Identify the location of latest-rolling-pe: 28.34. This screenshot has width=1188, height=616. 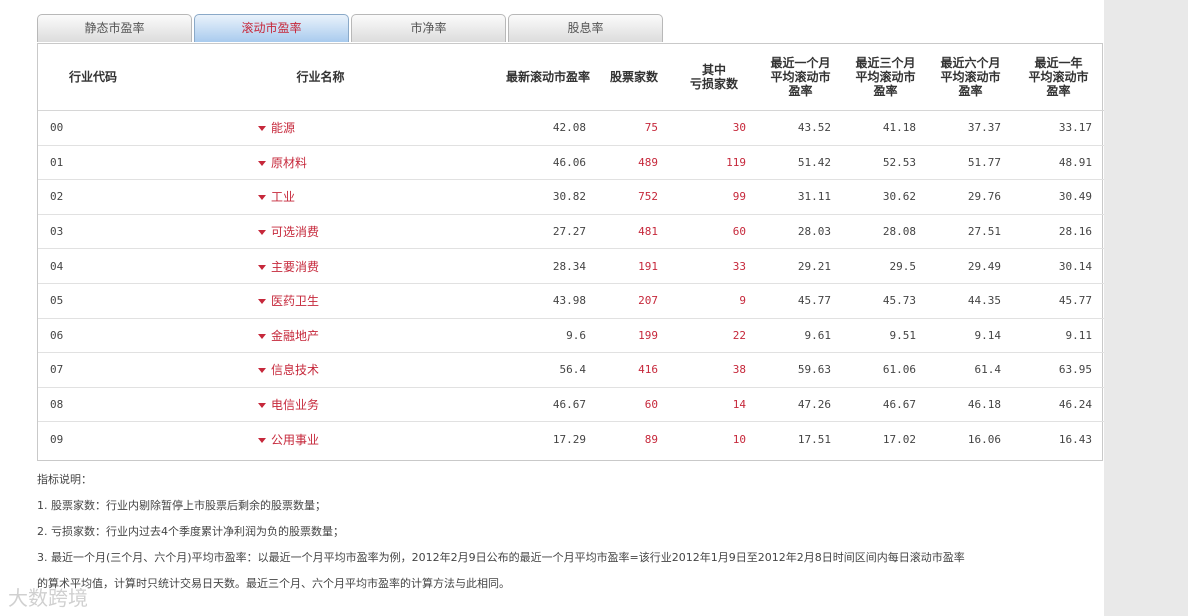
(545, 266).